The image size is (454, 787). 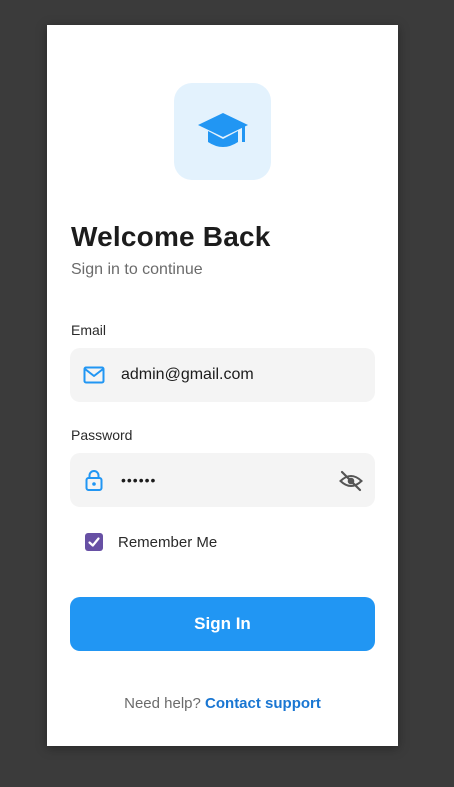 I want to click on lock-icon, so click(x=94, y=480).